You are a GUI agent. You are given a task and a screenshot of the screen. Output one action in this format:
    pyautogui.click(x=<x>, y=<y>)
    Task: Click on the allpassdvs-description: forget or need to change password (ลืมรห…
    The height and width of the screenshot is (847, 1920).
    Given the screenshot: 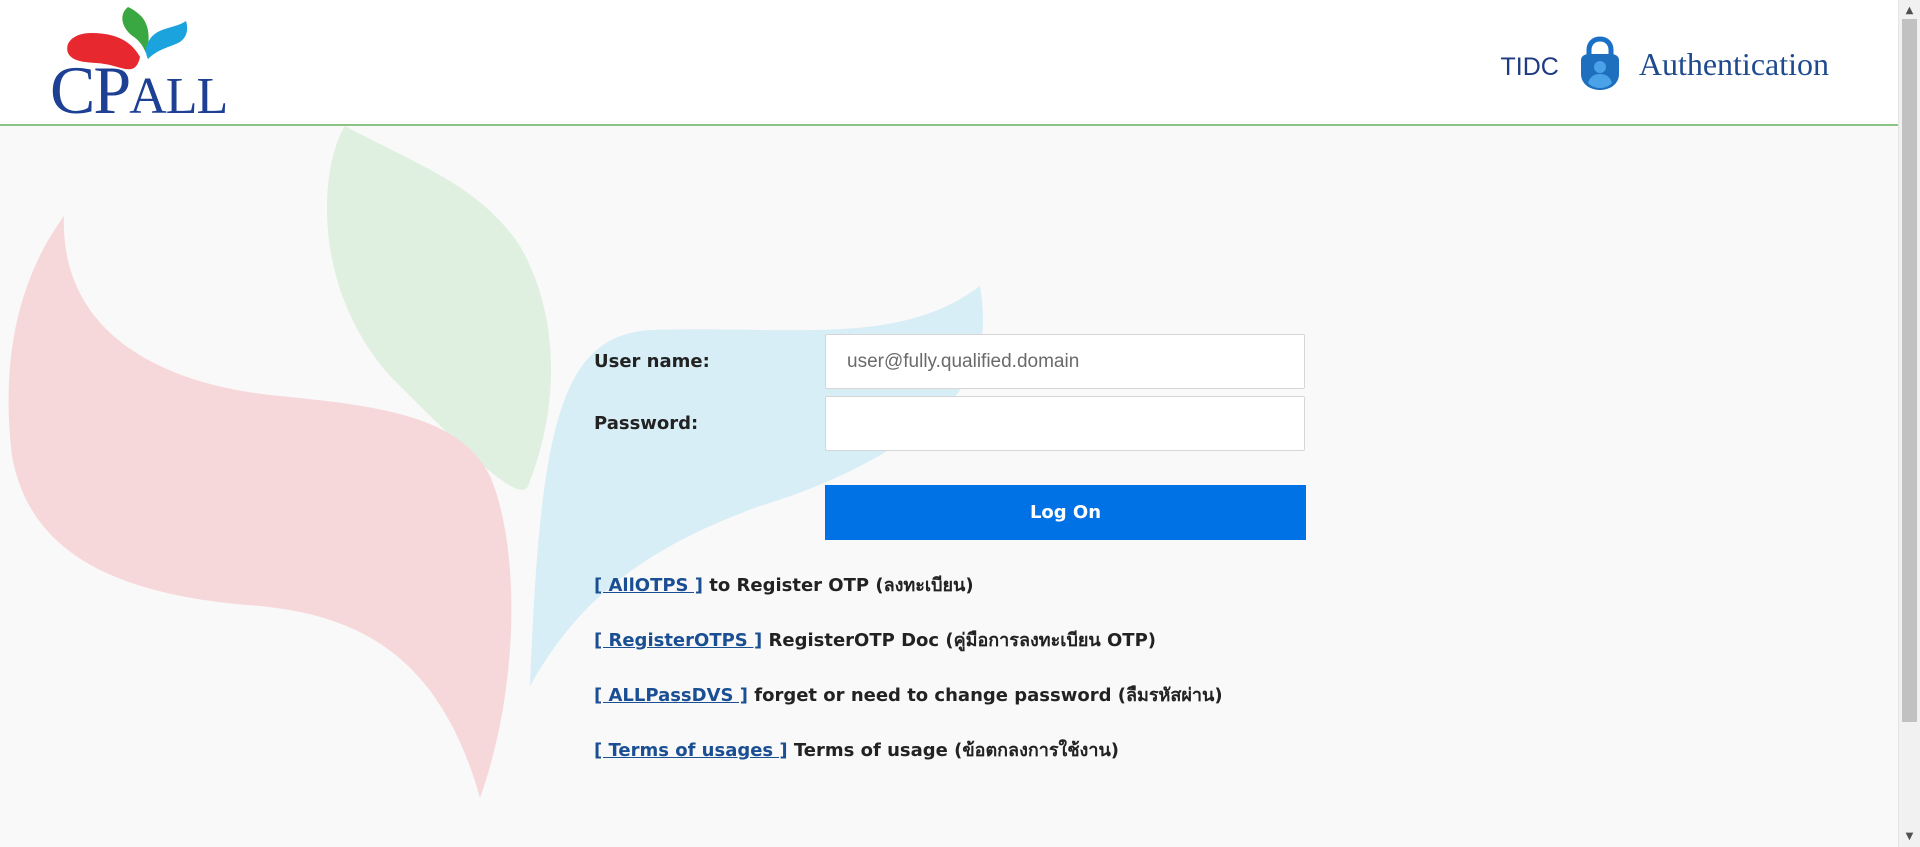 What is the action you would take?
    pyautogui.click(x=988, y=695)
    